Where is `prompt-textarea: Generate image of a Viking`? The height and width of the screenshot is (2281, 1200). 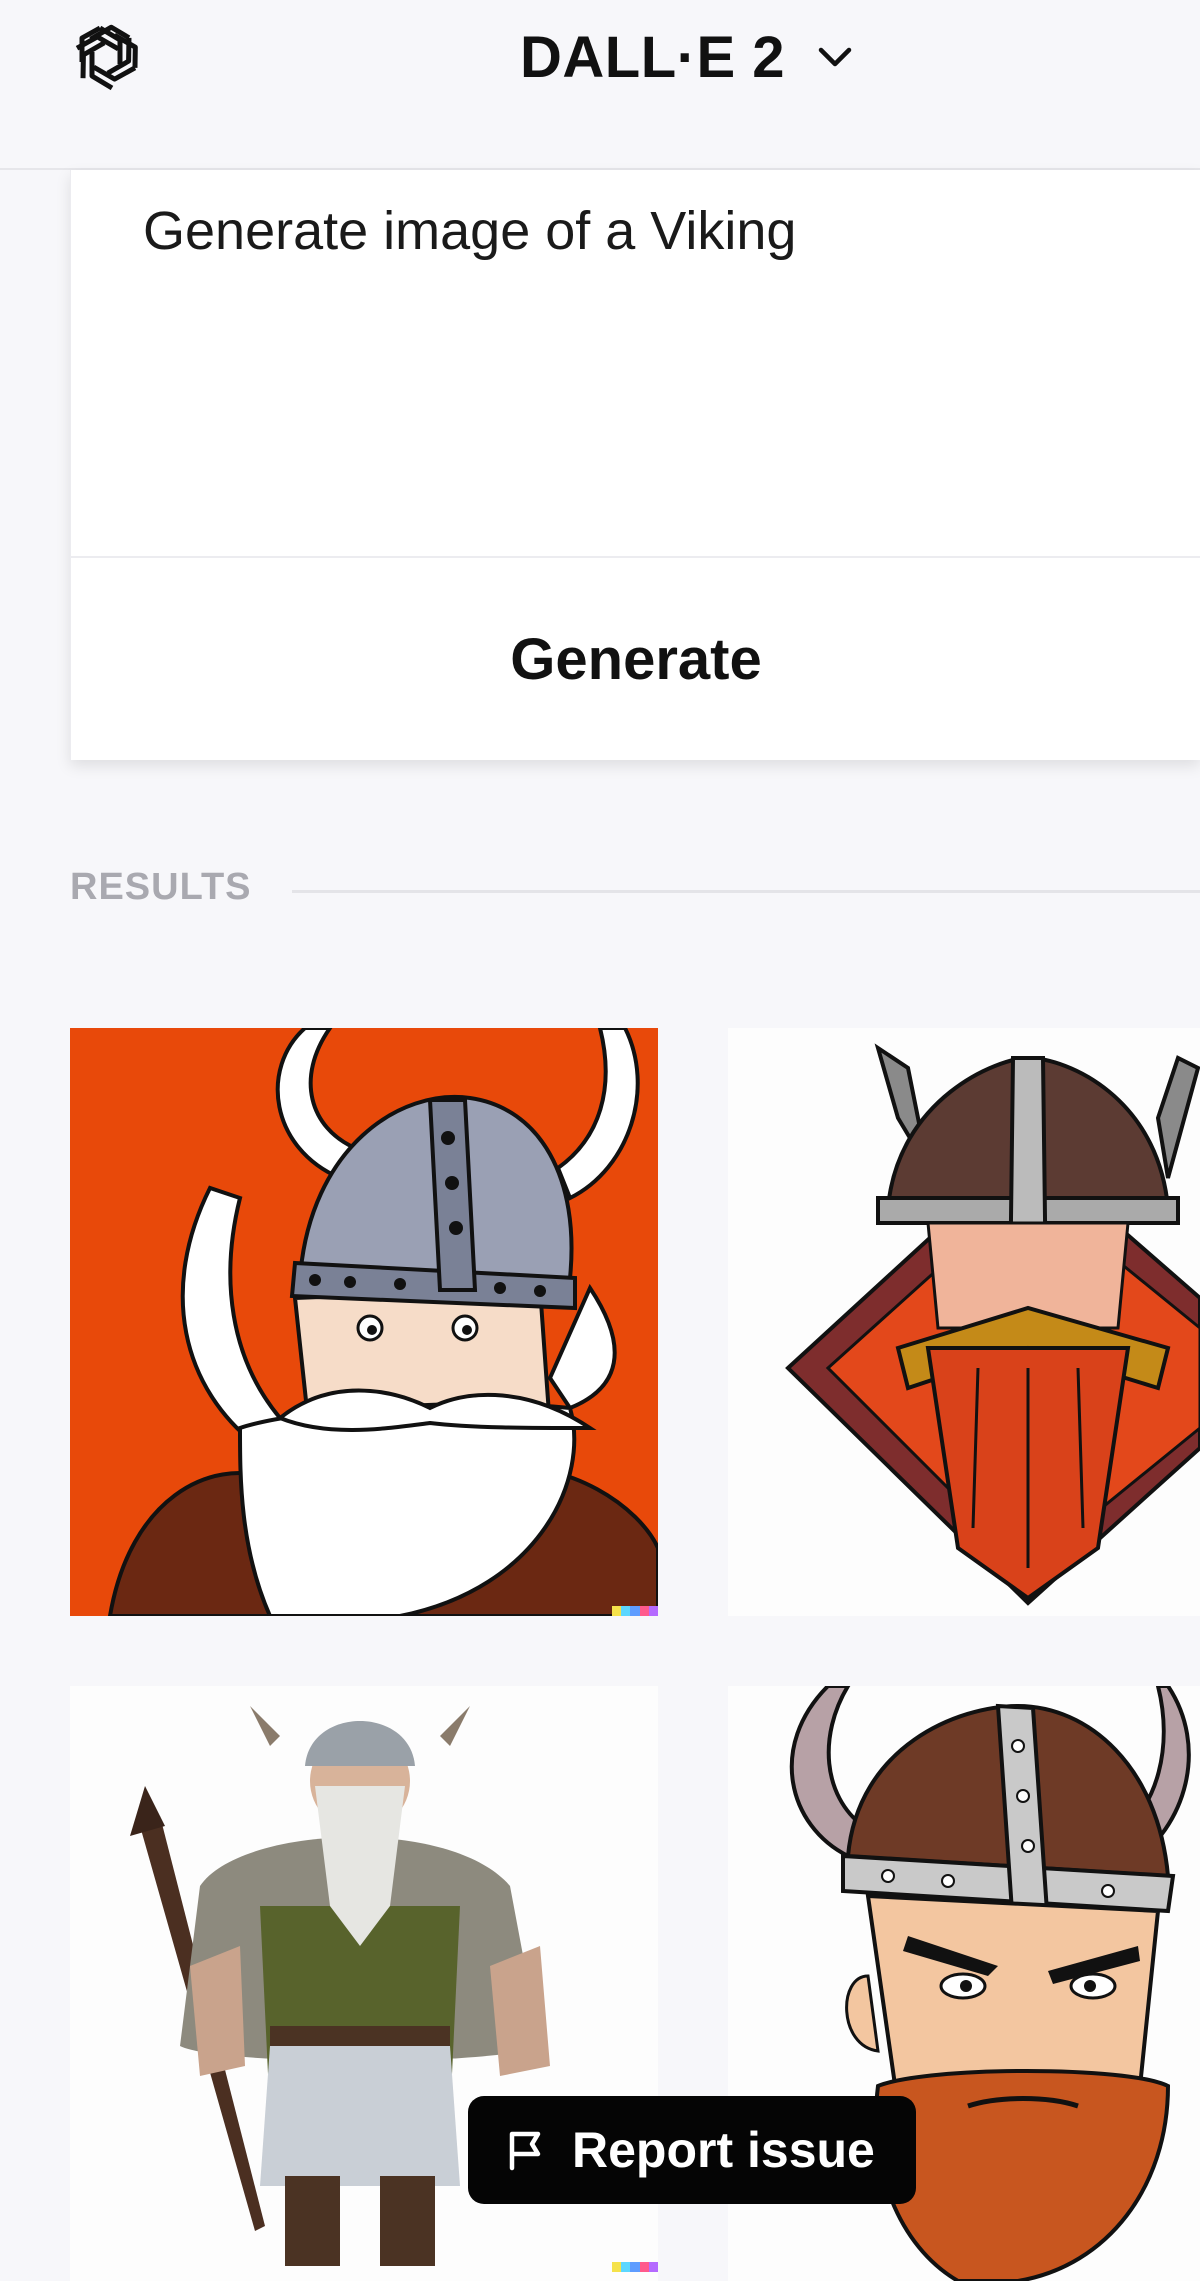
prompt-textarea: Generate image of a Viking is located at coordinates (469, 231).